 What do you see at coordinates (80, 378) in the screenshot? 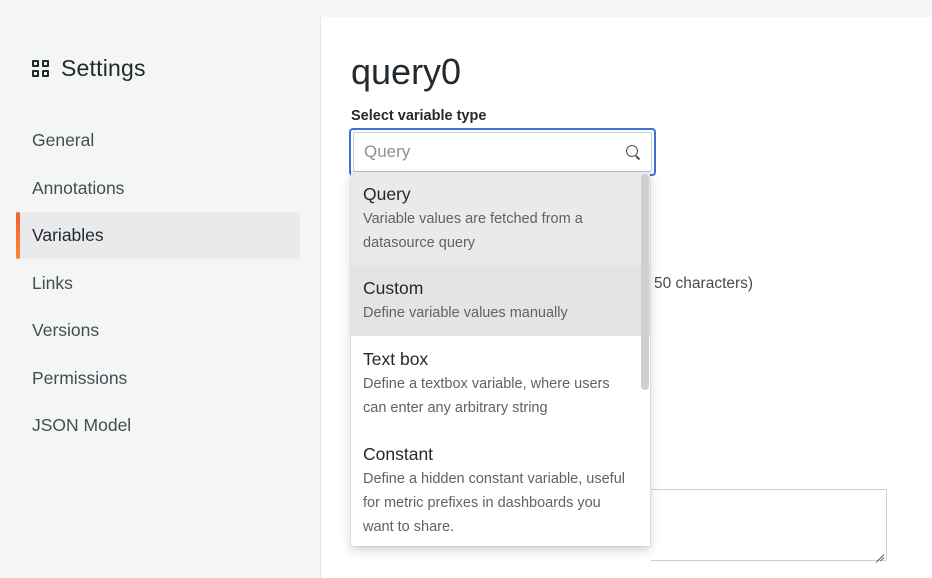
I see `sidebar-item-label: Permissions` at bounding box center [80, 378].